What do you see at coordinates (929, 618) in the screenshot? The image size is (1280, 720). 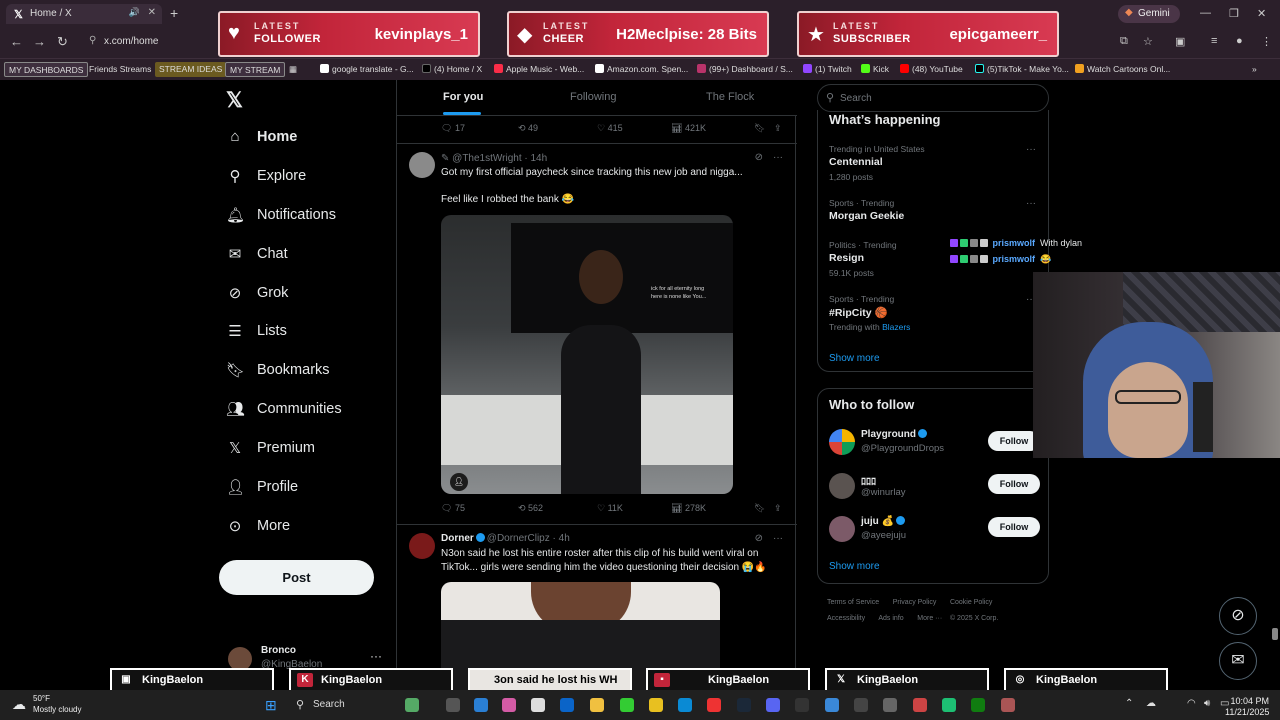 I see `more-link: More ···` at bounding box center [929, 618].